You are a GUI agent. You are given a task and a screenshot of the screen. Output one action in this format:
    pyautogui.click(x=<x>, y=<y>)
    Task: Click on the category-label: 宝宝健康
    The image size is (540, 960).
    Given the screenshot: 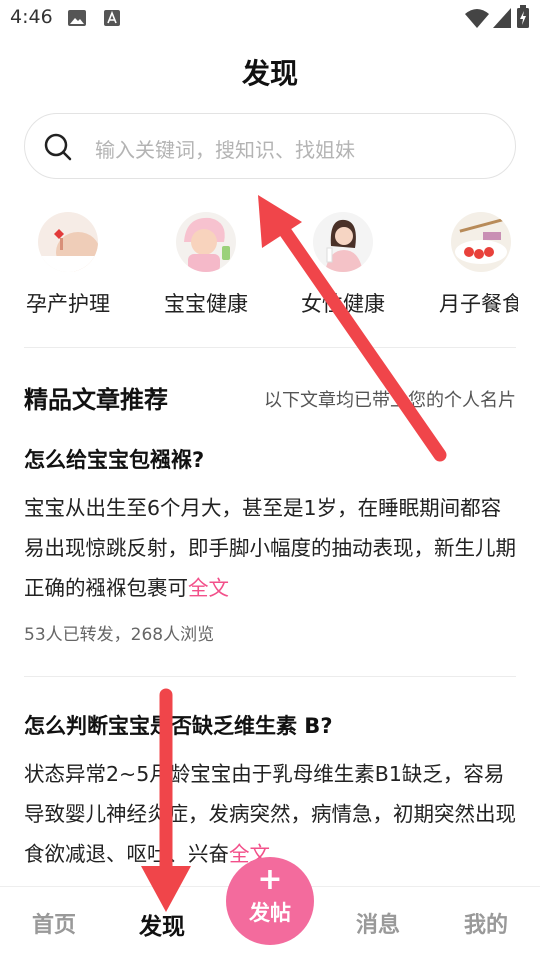 What is the action you would take?
    pyautogui.click(x=206, y=304)
    